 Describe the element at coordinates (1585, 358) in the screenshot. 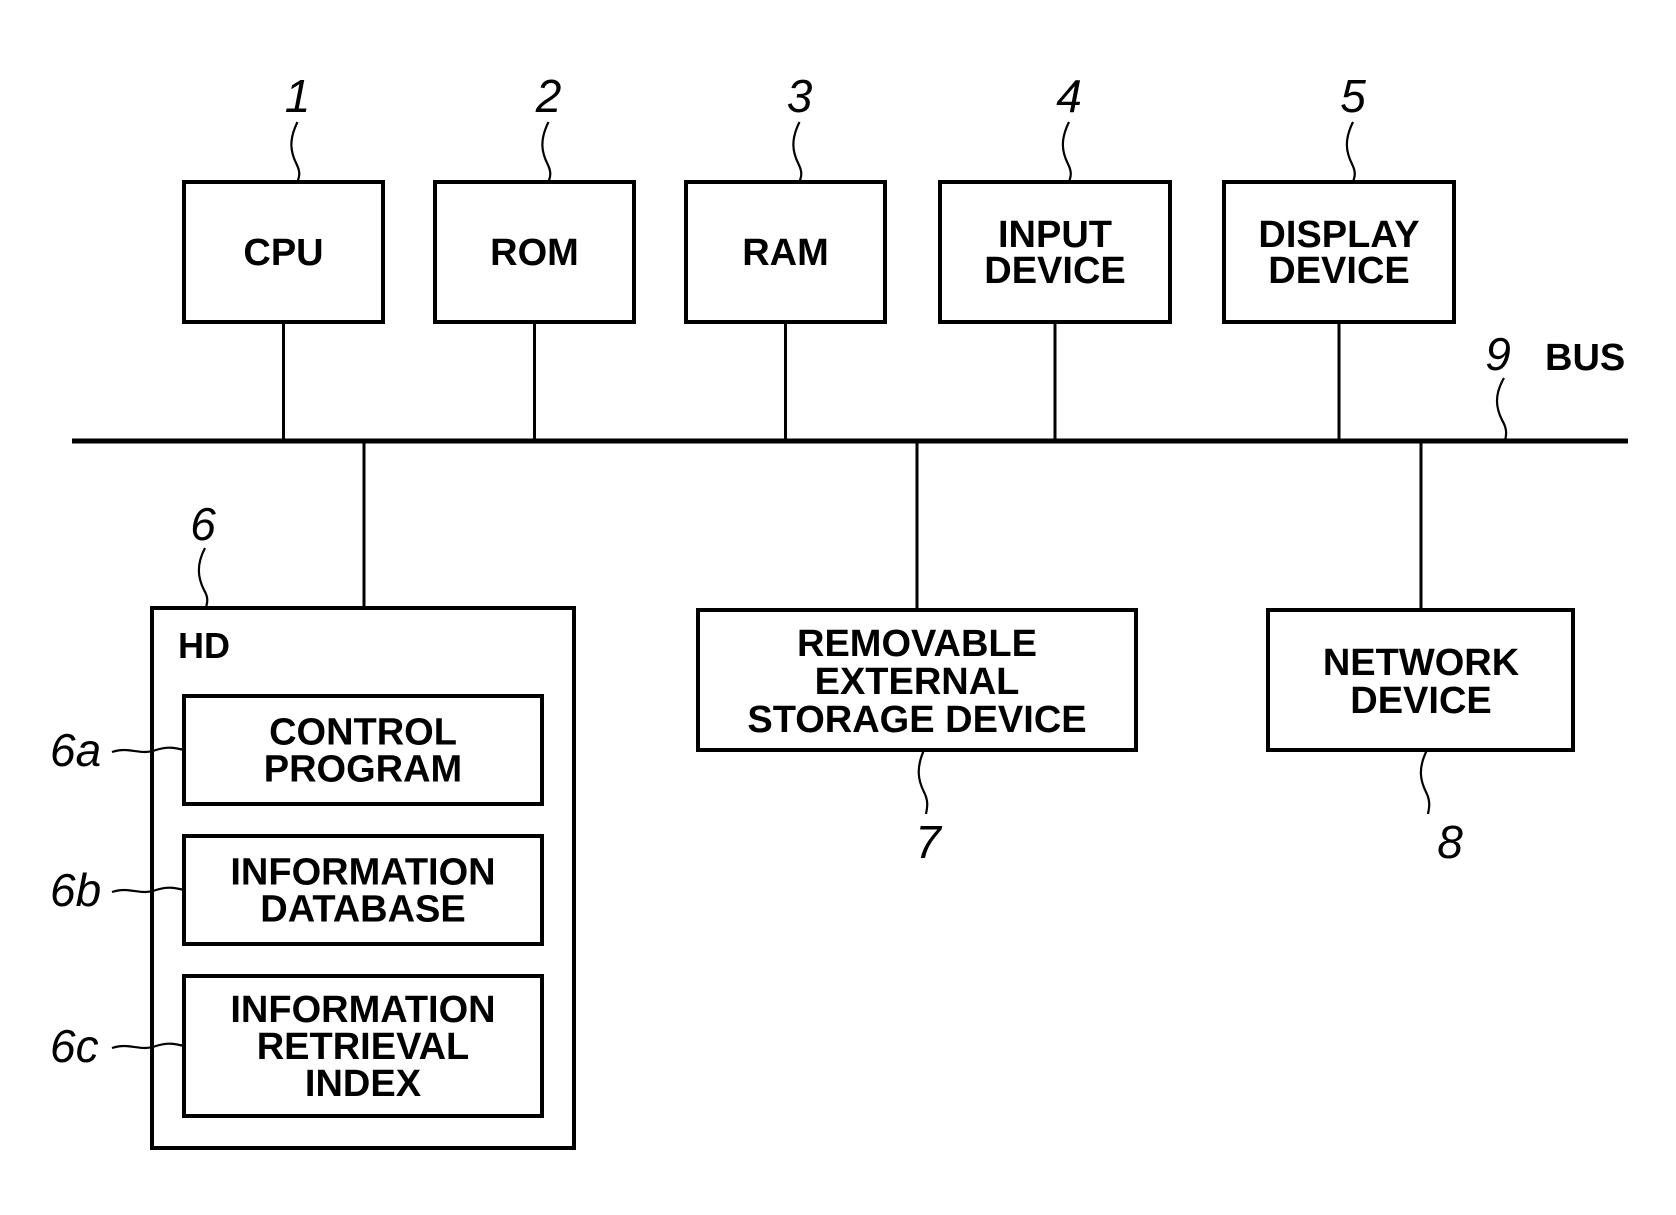

I see `bus-label: BUS` at that location.